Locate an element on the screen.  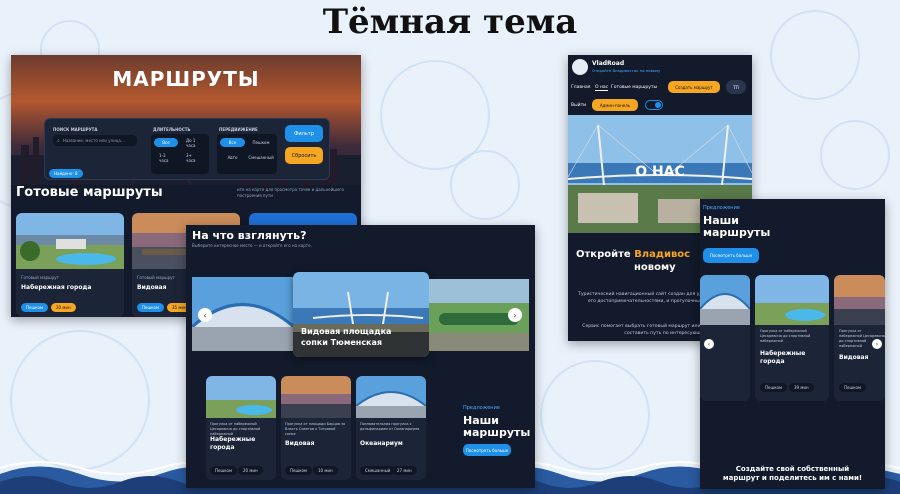
duration-option-1-3h: 1-3 часа is located at coordinates (166, 158).